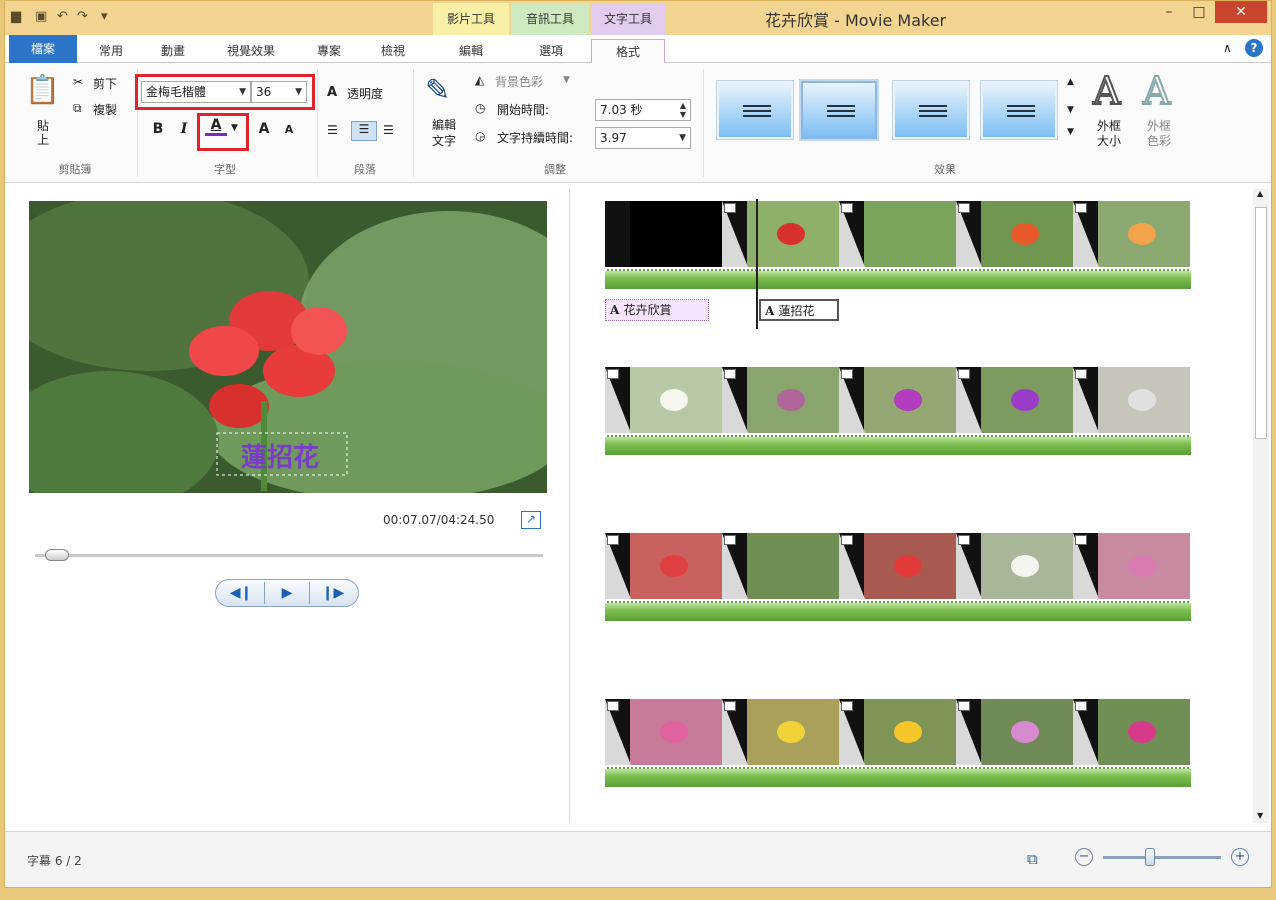 The image size is (1276, 900). I want to click on italic-button: I, so click(184, 129).